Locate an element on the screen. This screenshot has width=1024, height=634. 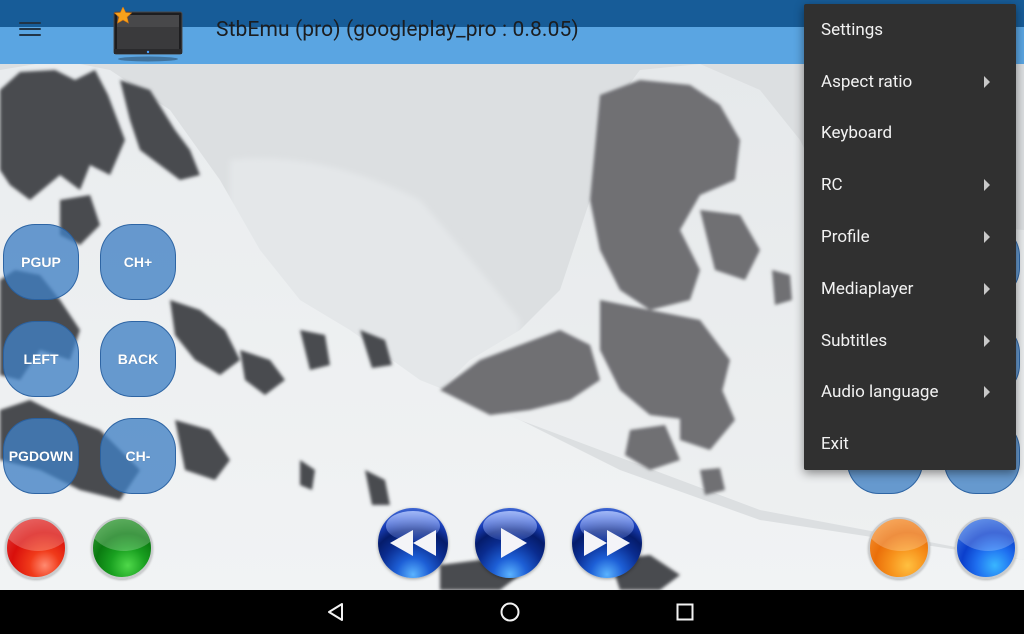
pgup-button: PGUP is located at coordinates (41, 262).